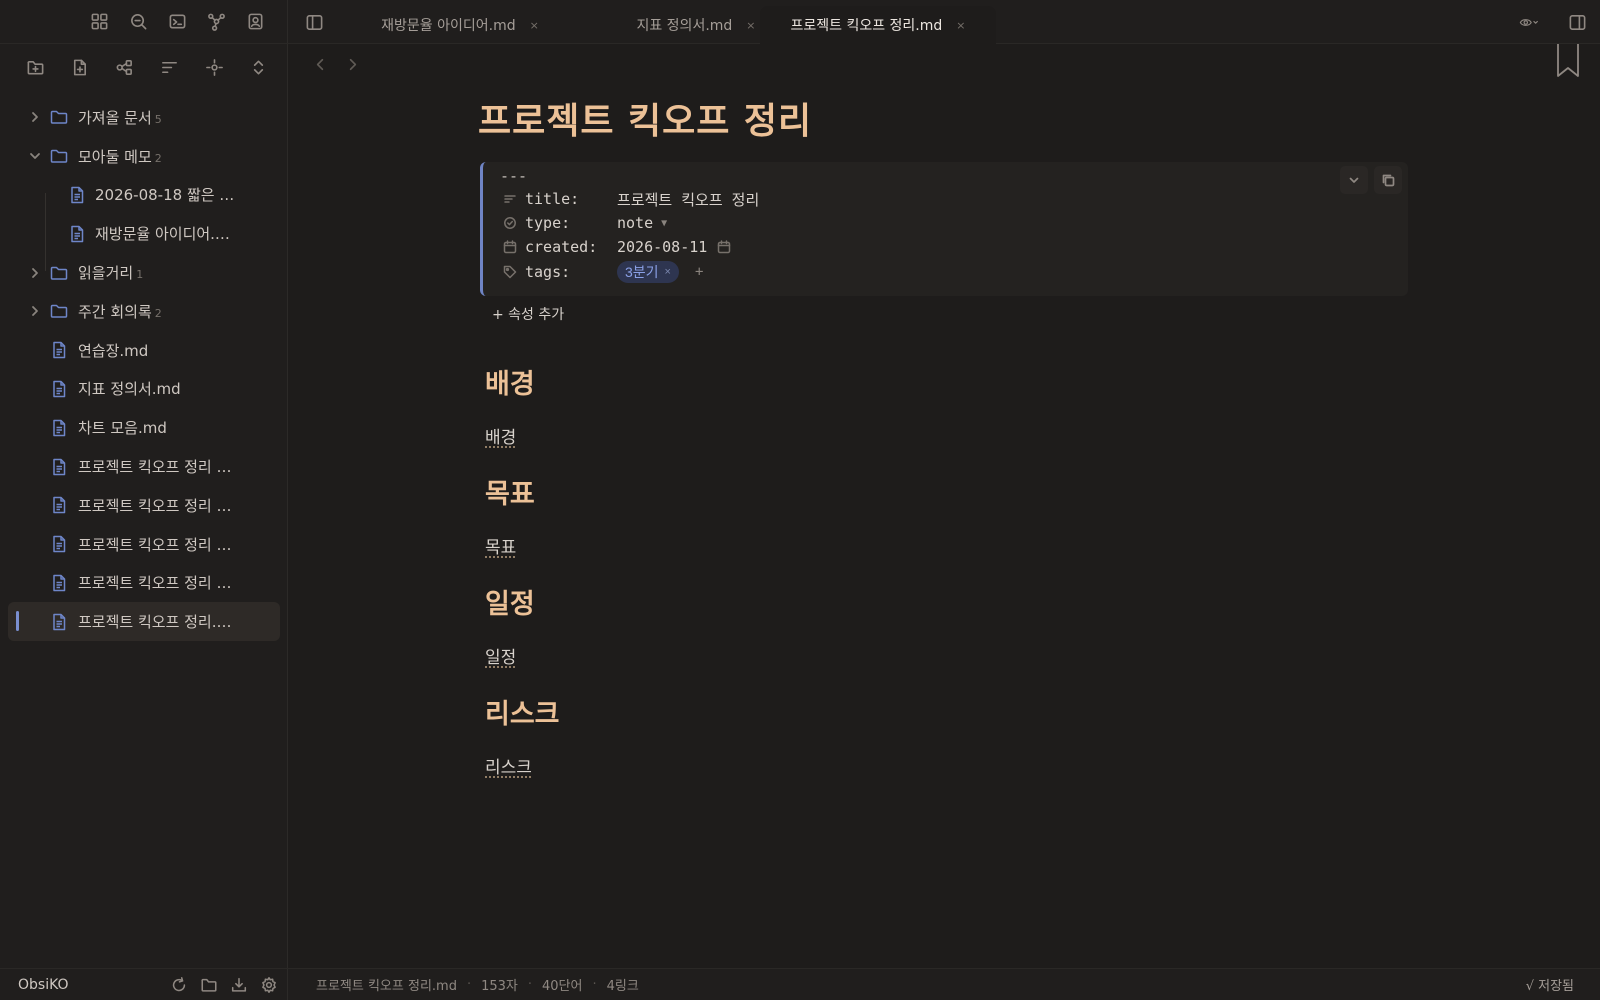 The image size is (1600, 1000). Describe the element at coordinates (552, 199) in the screenshot. I see `property-key: title:` at that location.